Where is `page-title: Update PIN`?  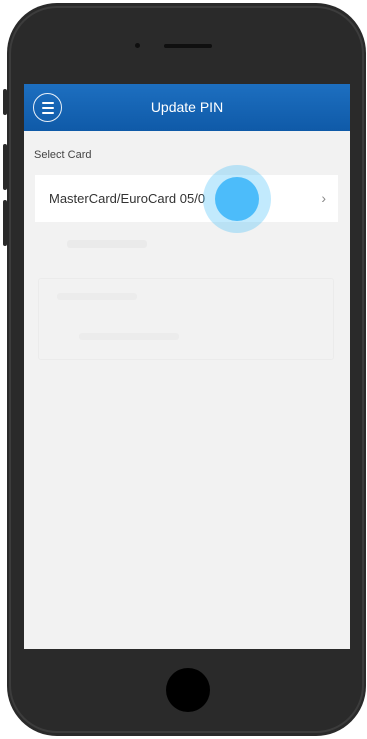 page-title: Update PIN is located at coordinates (187, 107).